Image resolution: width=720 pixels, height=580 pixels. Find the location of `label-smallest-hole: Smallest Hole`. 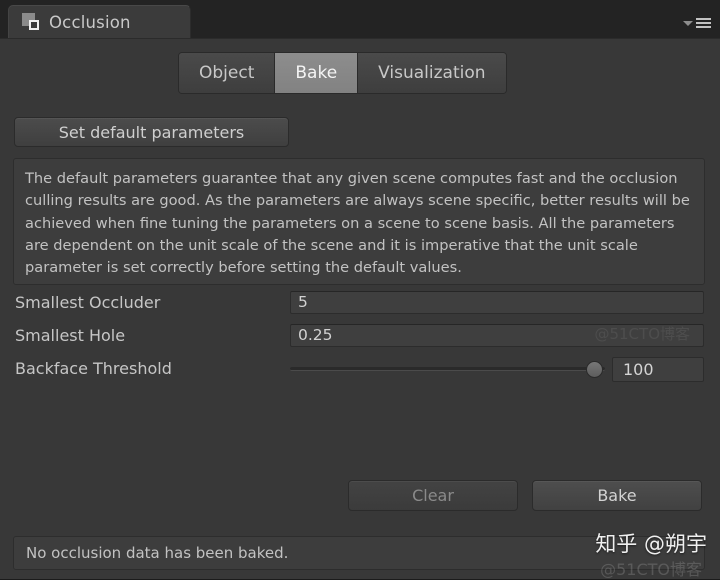

label-smallest-hole: Smallest Hole is located at coordinates (70, 335).